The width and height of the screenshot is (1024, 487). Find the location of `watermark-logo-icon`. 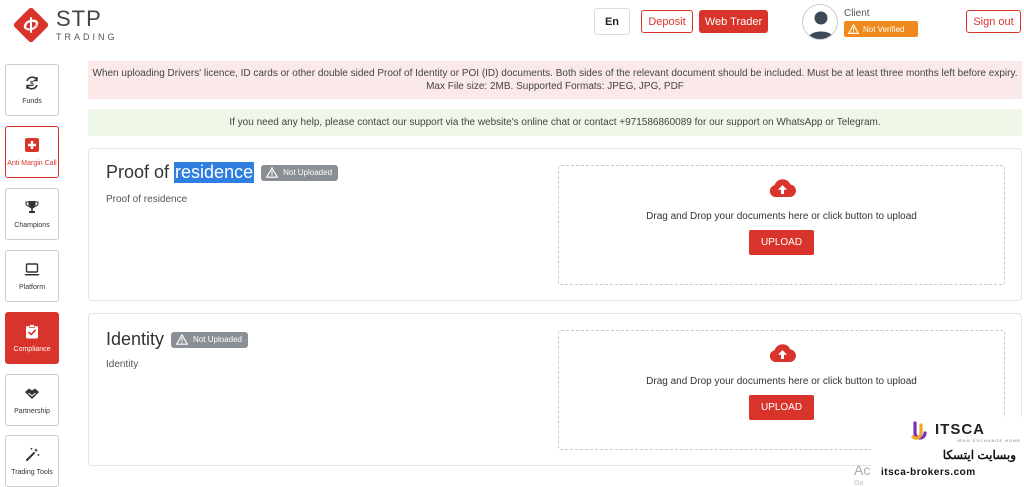

watermark-logo-icon is located at coordinates (919, 430).